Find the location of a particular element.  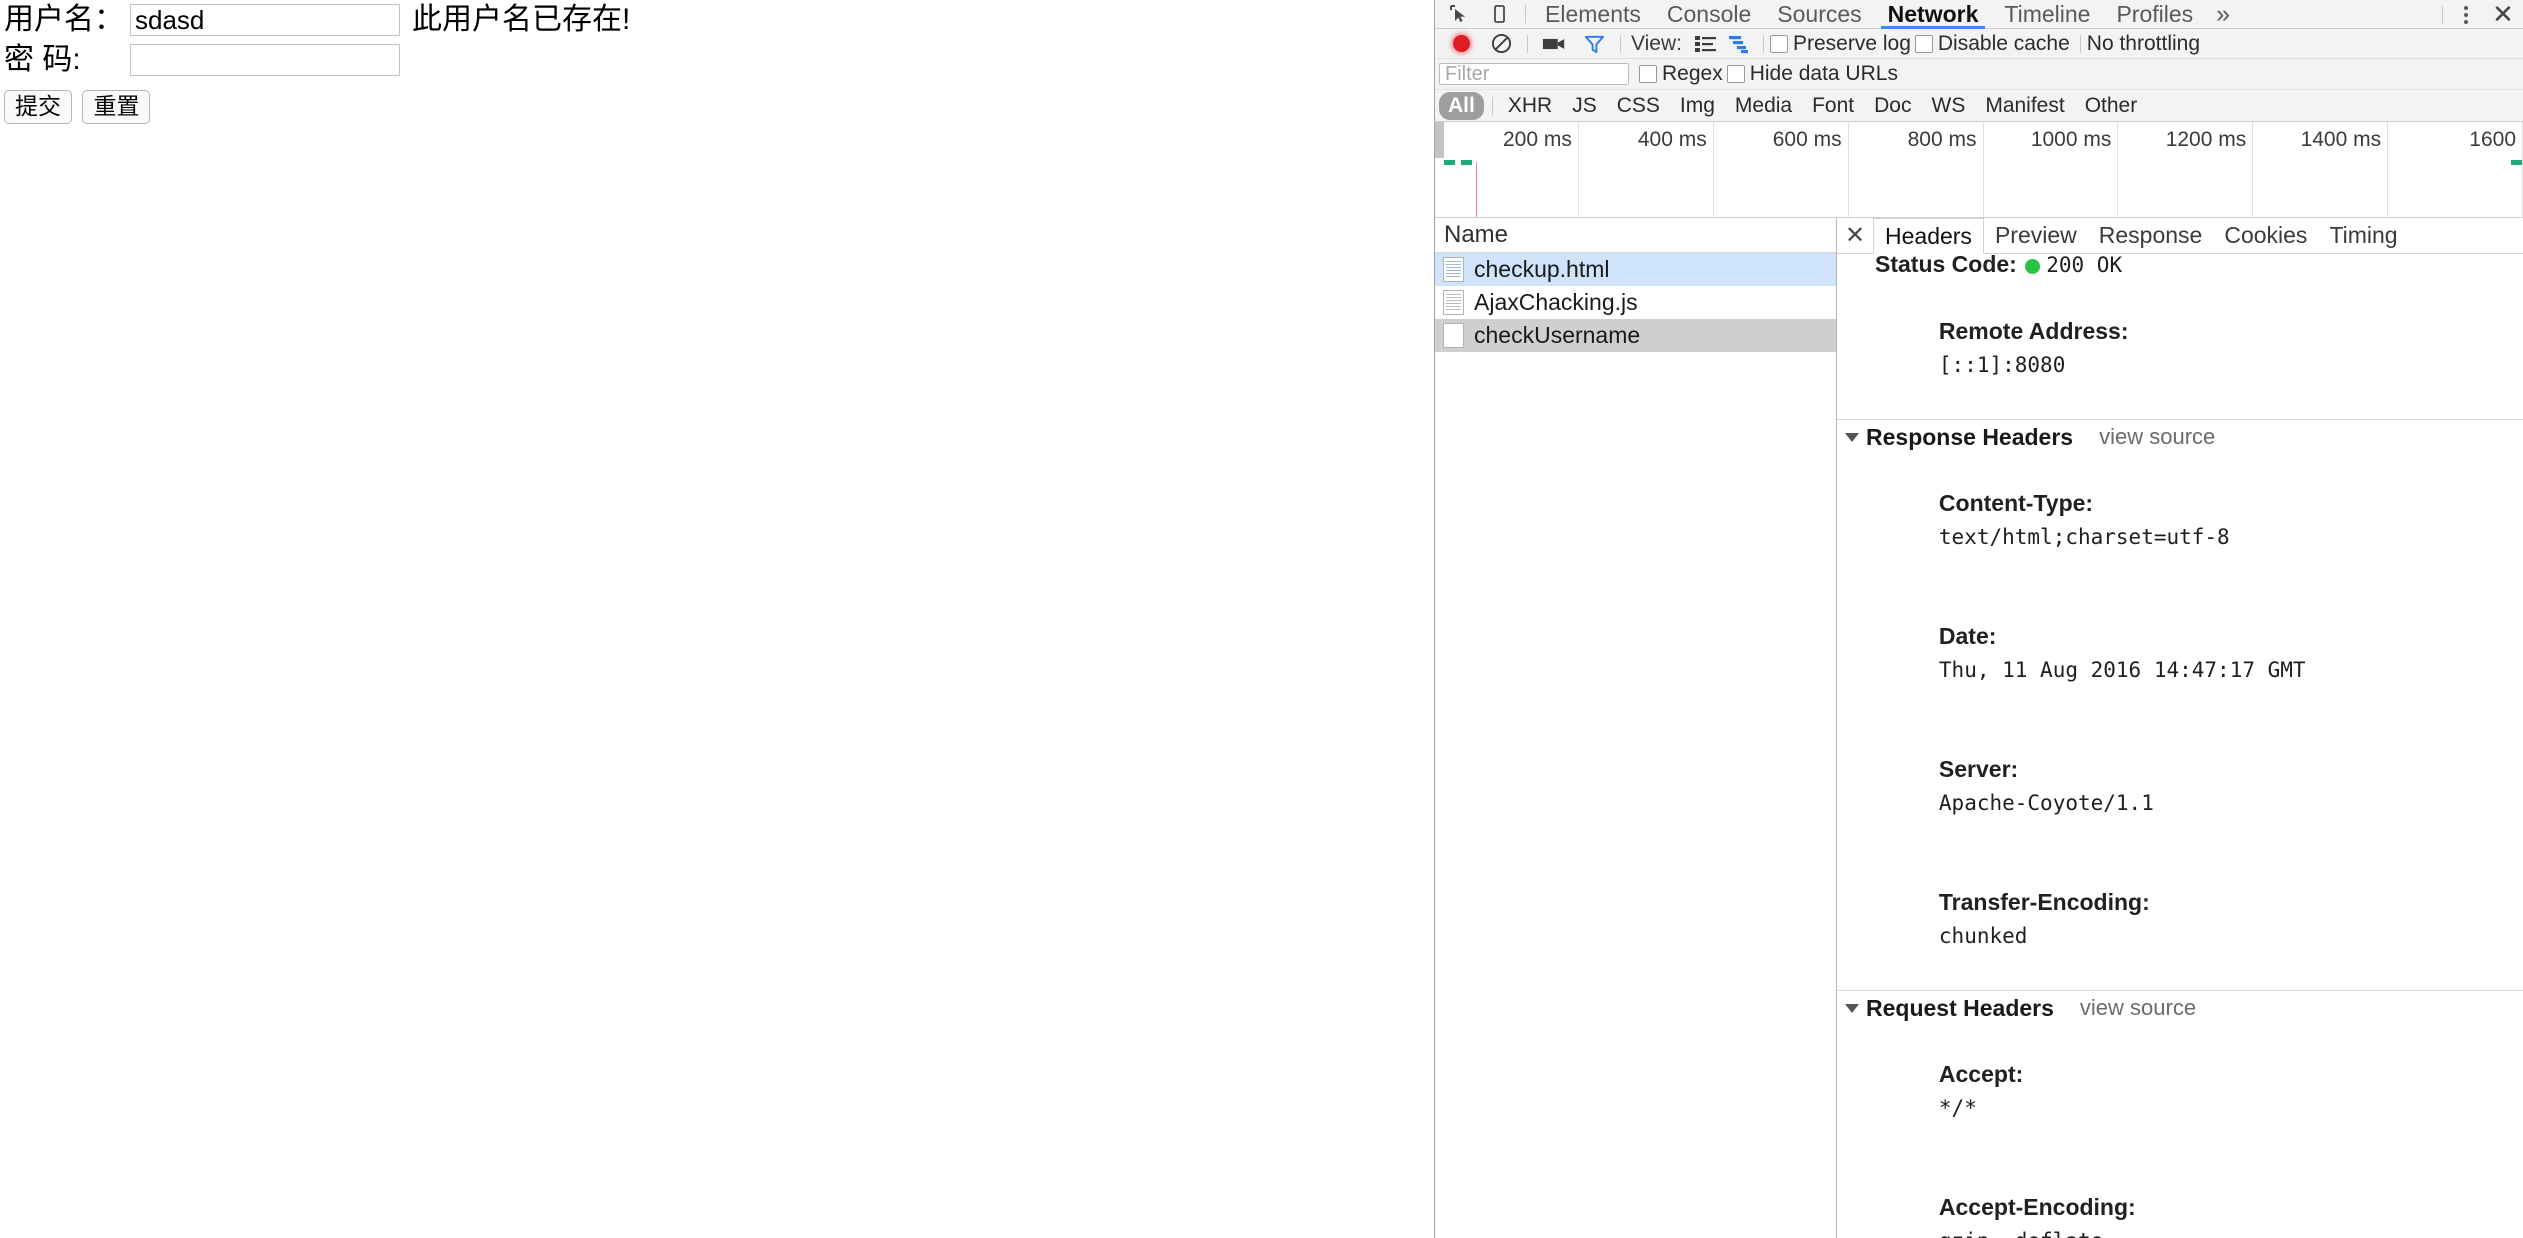

tab-cookies: Cookies is located at coordinates (2265, 235).